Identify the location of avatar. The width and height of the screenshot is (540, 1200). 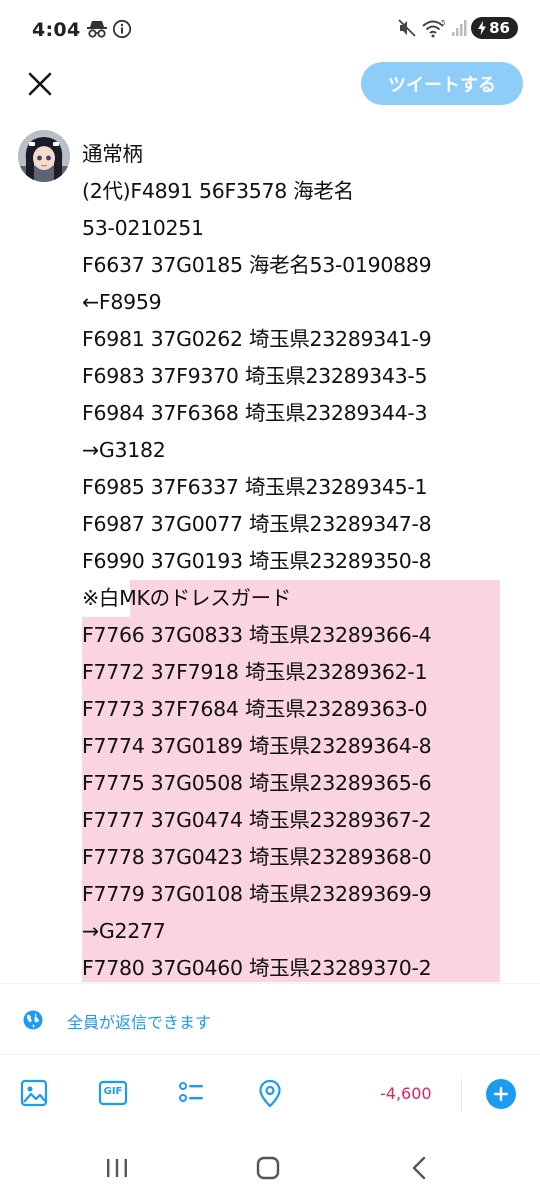
(44, 156).